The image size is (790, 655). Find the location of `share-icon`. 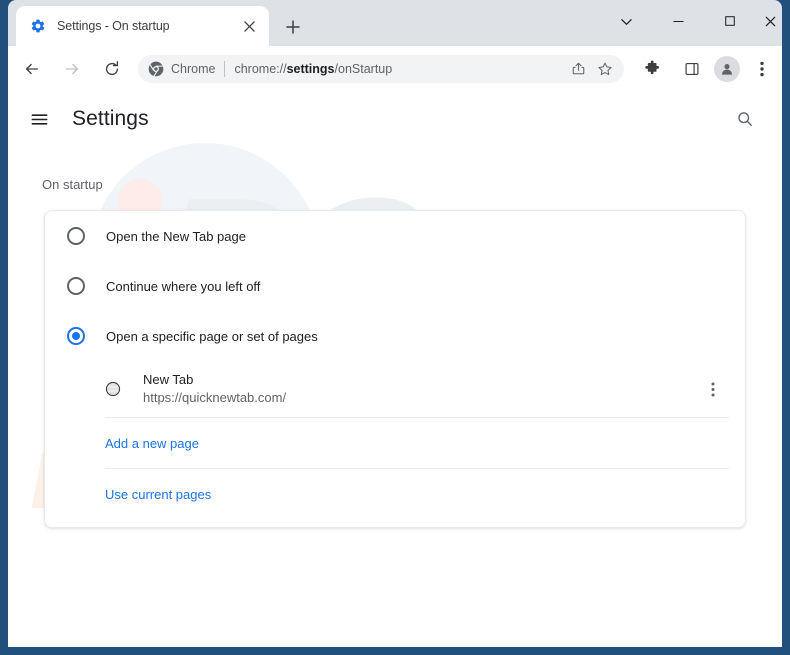

share-icon is located at coordinates (578, 69).